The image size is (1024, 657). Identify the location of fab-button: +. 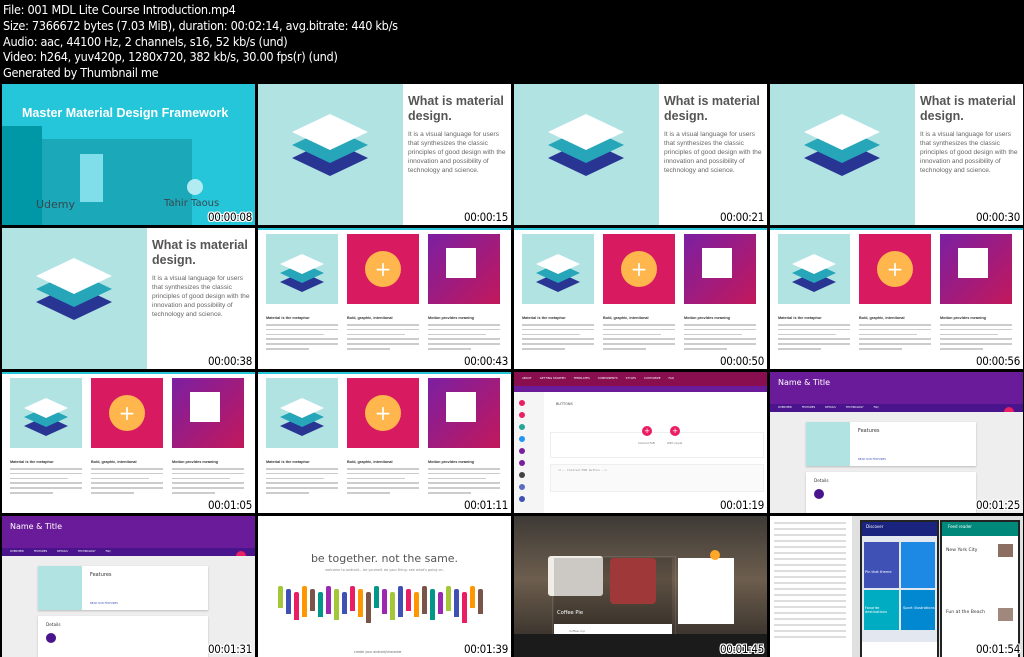
(647, 431).